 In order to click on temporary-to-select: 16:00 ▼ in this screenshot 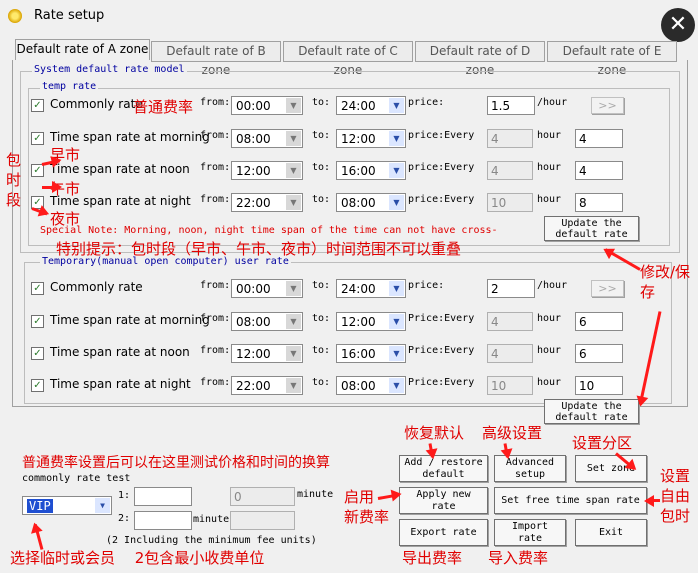, I will do `click(371, 353)`.